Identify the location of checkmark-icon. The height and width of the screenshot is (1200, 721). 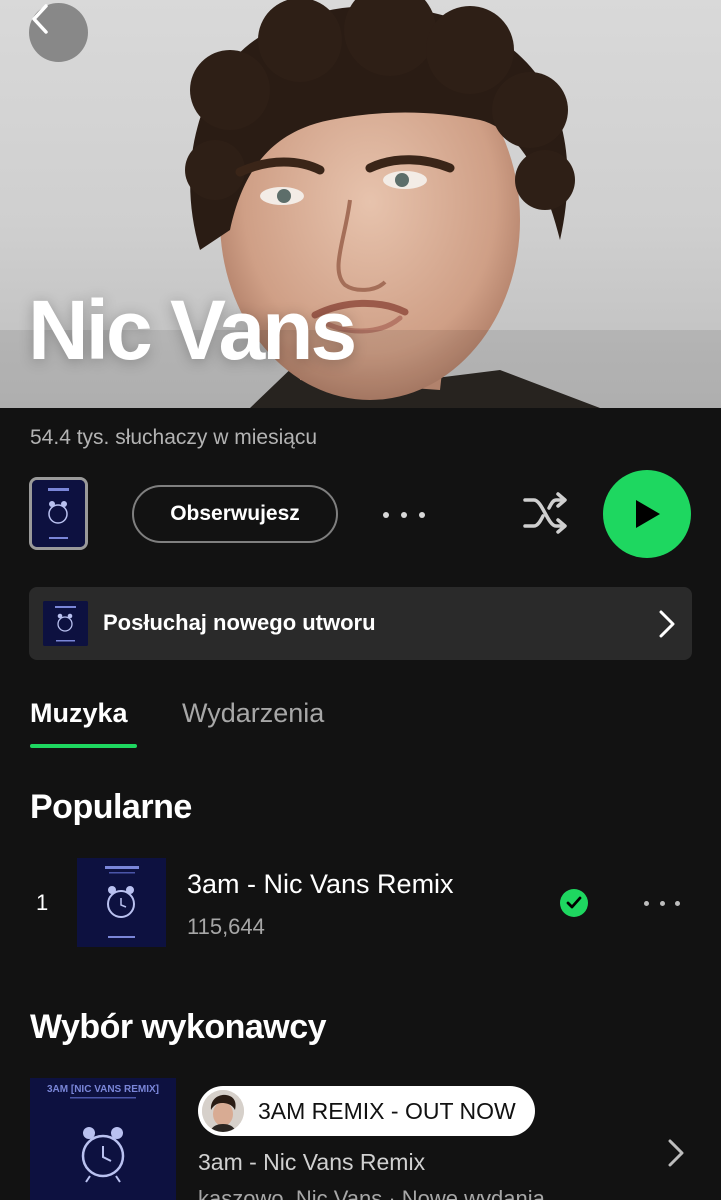
(574, 902).